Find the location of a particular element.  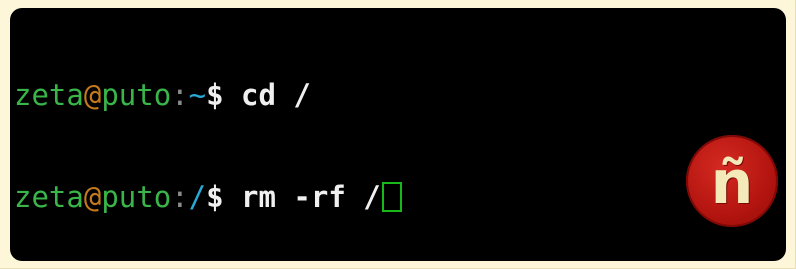

n-tilde-logo-icon: ñ is located at coordinates (732, 181).